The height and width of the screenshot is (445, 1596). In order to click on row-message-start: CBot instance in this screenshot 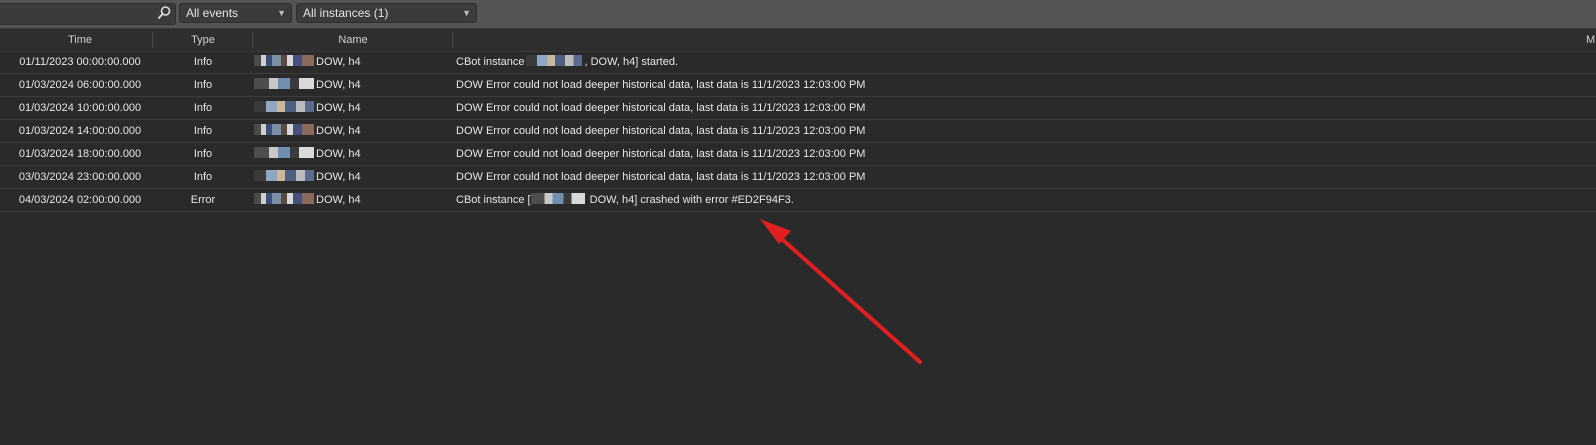, I will do `click(490, 62)`.